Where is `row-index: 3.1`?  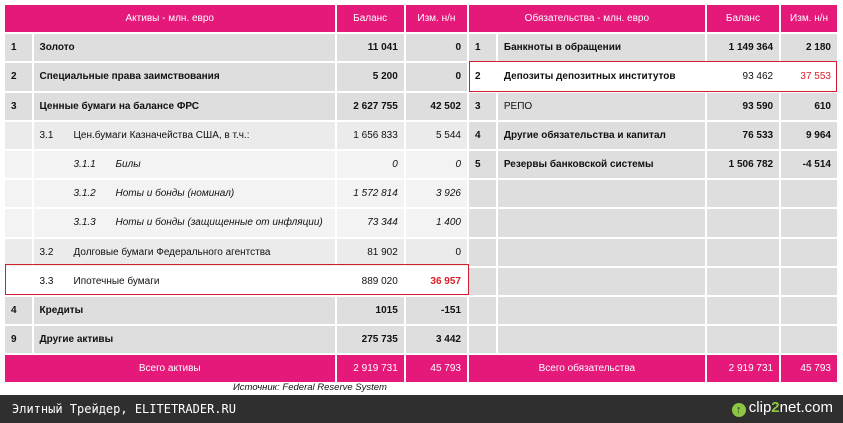 row-index: 3.1 is located at coordinates (46, 135).